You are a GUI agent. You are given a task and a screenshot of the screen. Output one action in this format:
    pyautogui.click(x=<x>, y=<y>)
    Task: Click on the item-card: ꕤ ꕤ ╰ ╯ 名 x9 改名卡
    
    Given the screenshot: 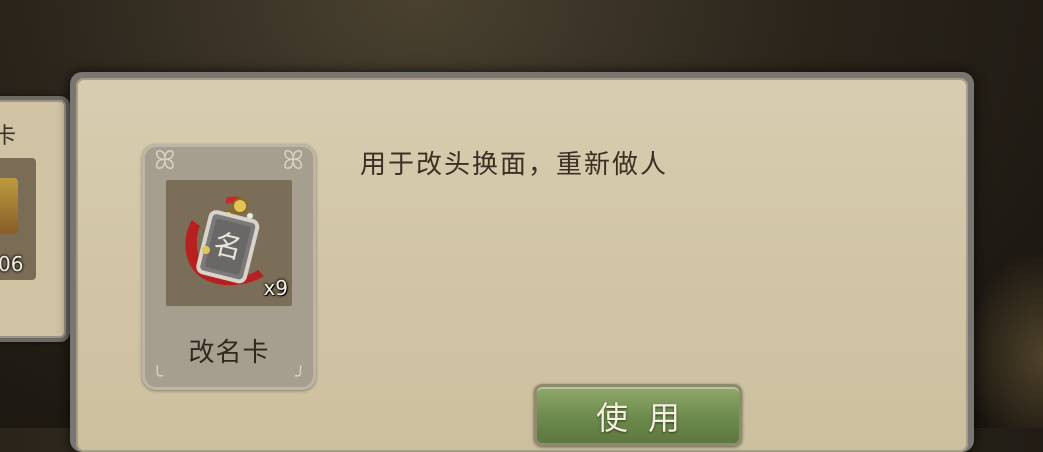 What is the action you would take?
    pyautogui.click(x=229, y=267)
    